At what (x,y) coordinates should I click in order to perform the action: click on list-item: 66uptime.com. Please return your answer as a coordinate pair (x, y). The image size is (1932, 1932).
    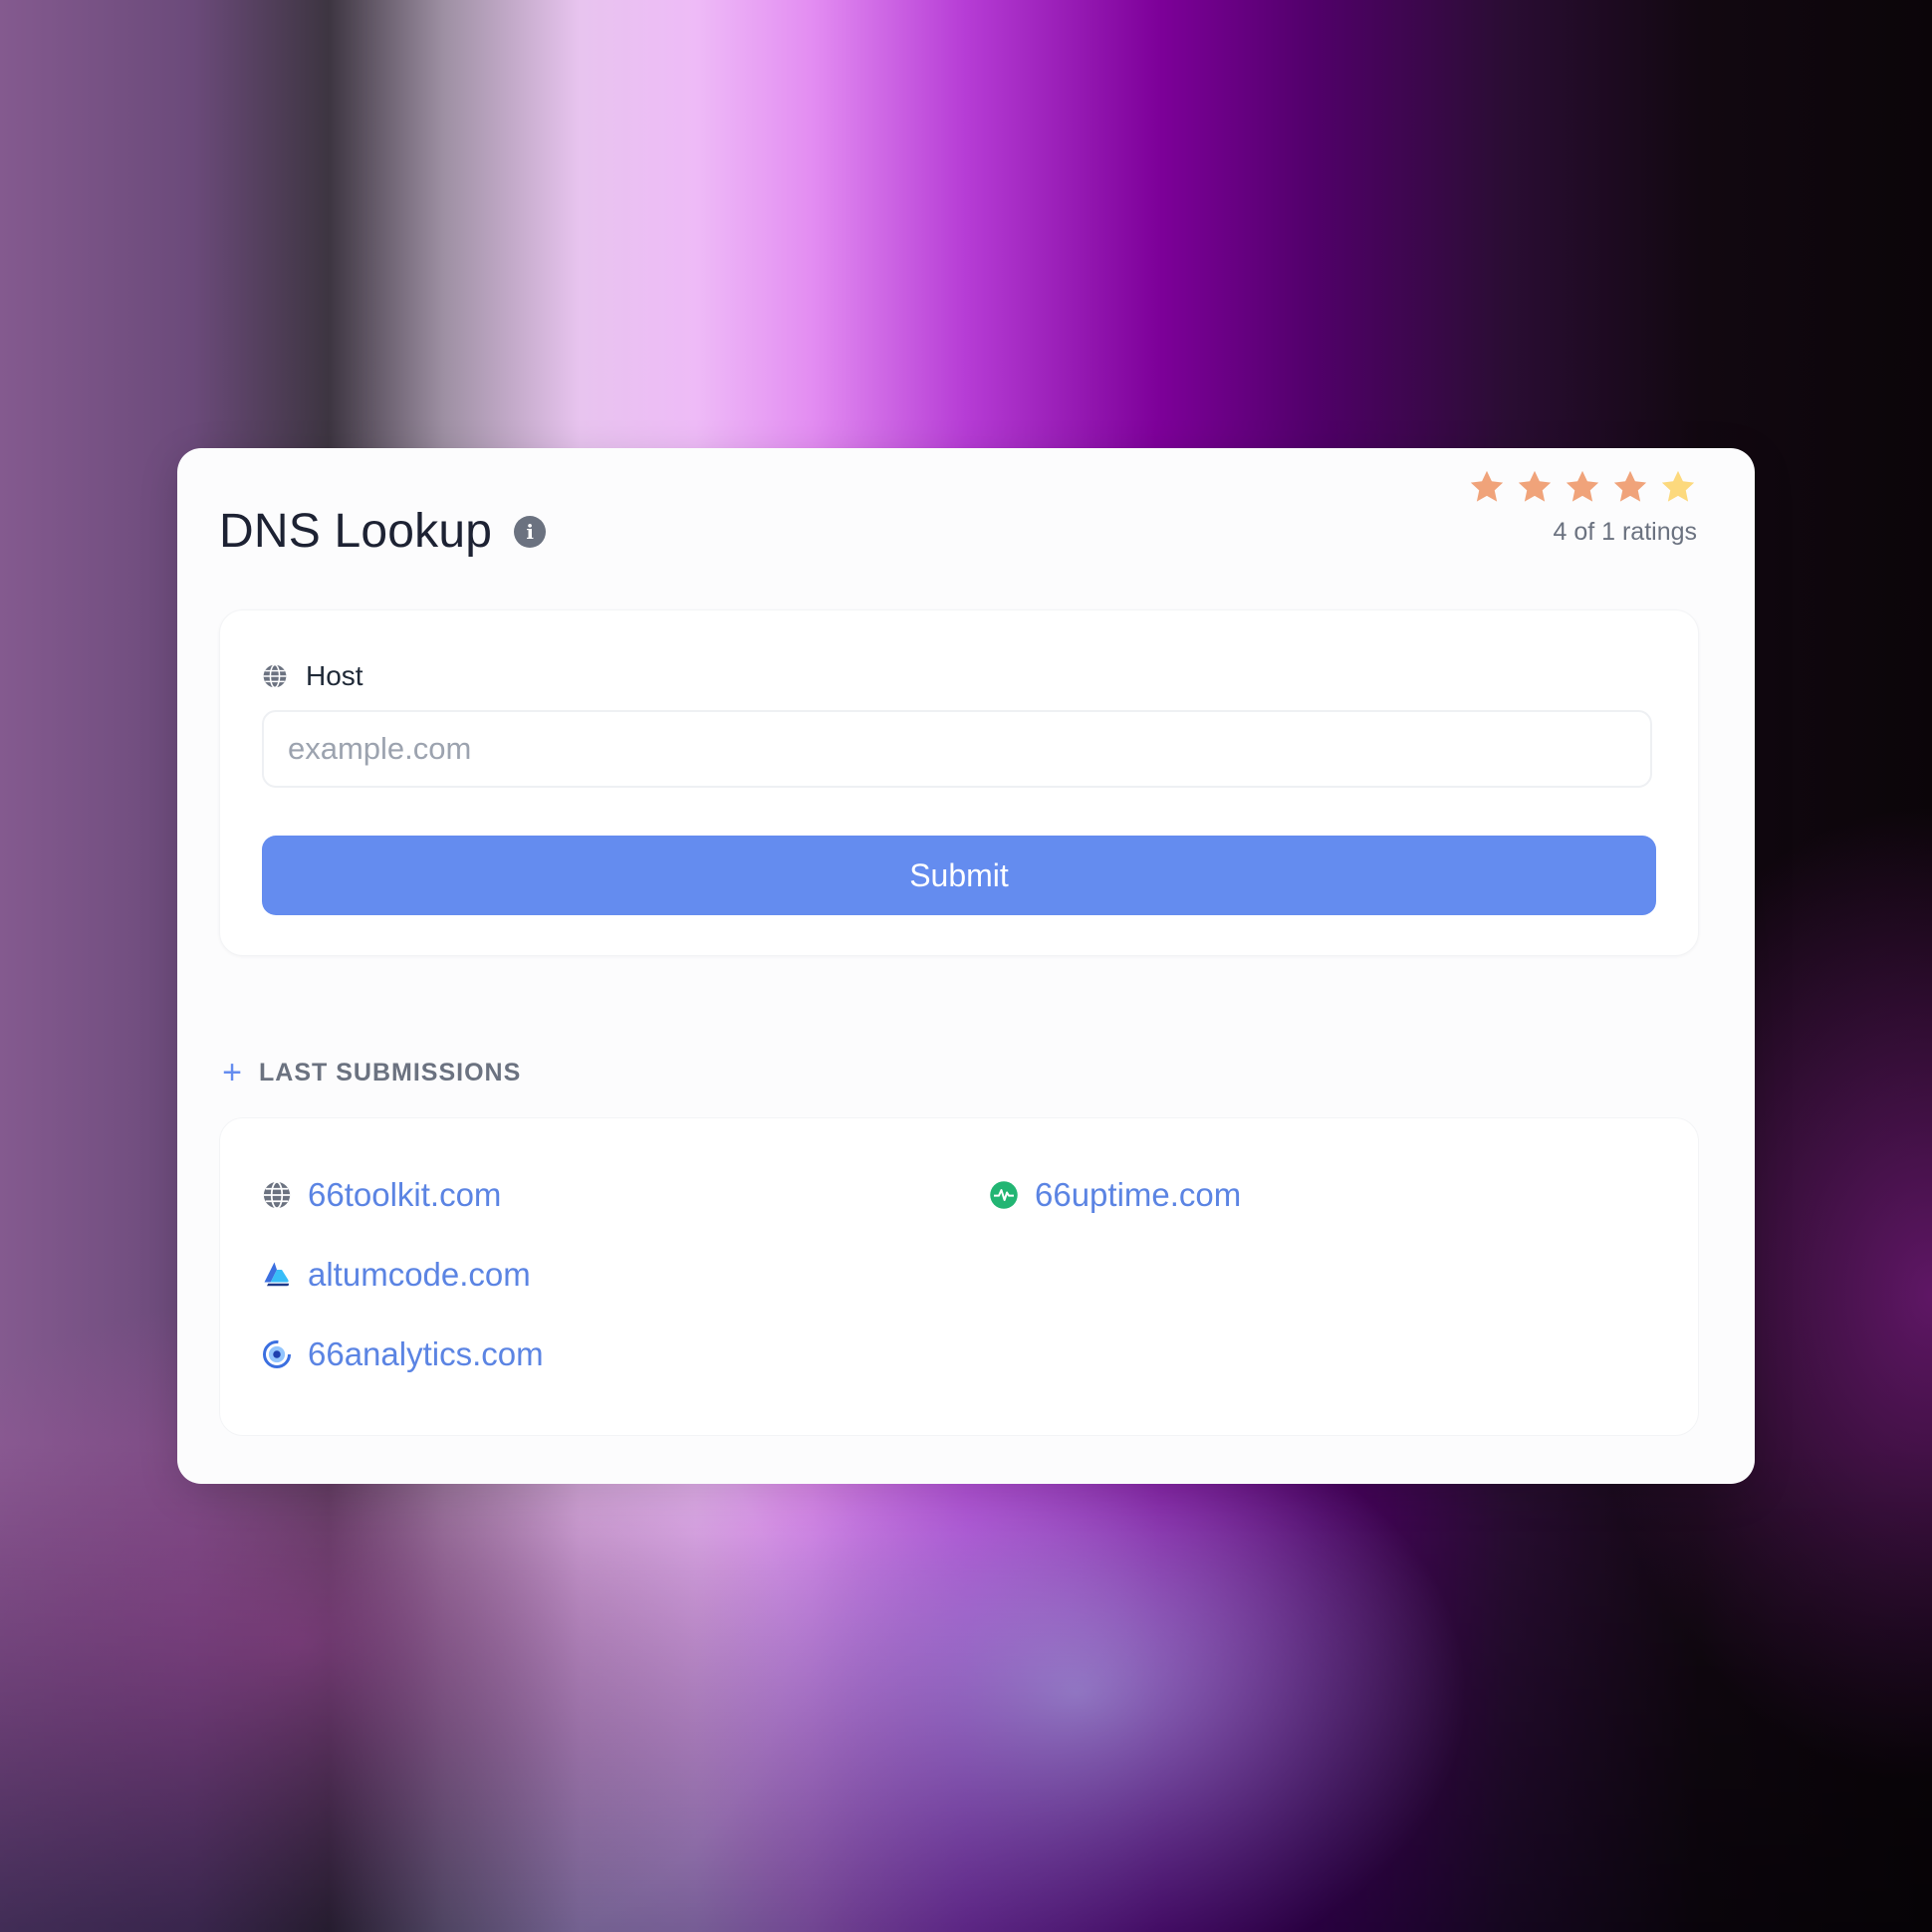
    Looking at the image, I should click on (1115, 1195).